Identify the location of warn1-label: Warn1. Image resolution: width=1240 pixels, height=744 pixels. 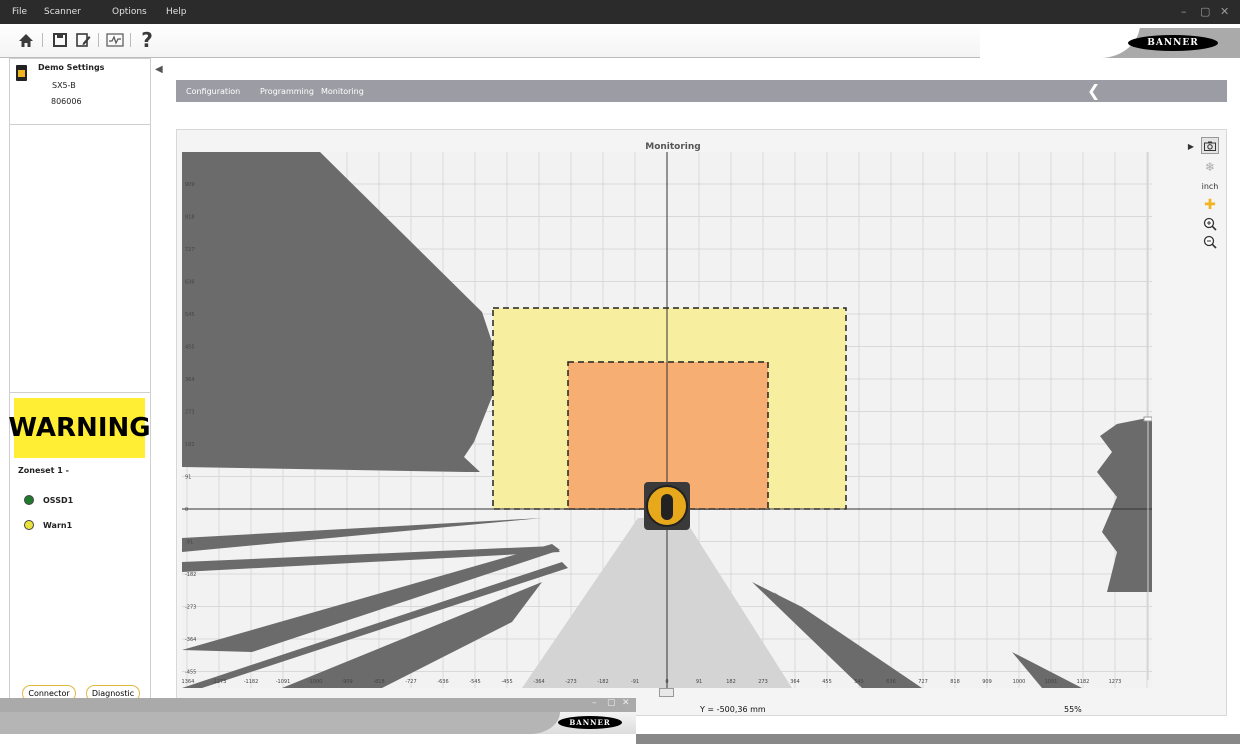
(58, 525).